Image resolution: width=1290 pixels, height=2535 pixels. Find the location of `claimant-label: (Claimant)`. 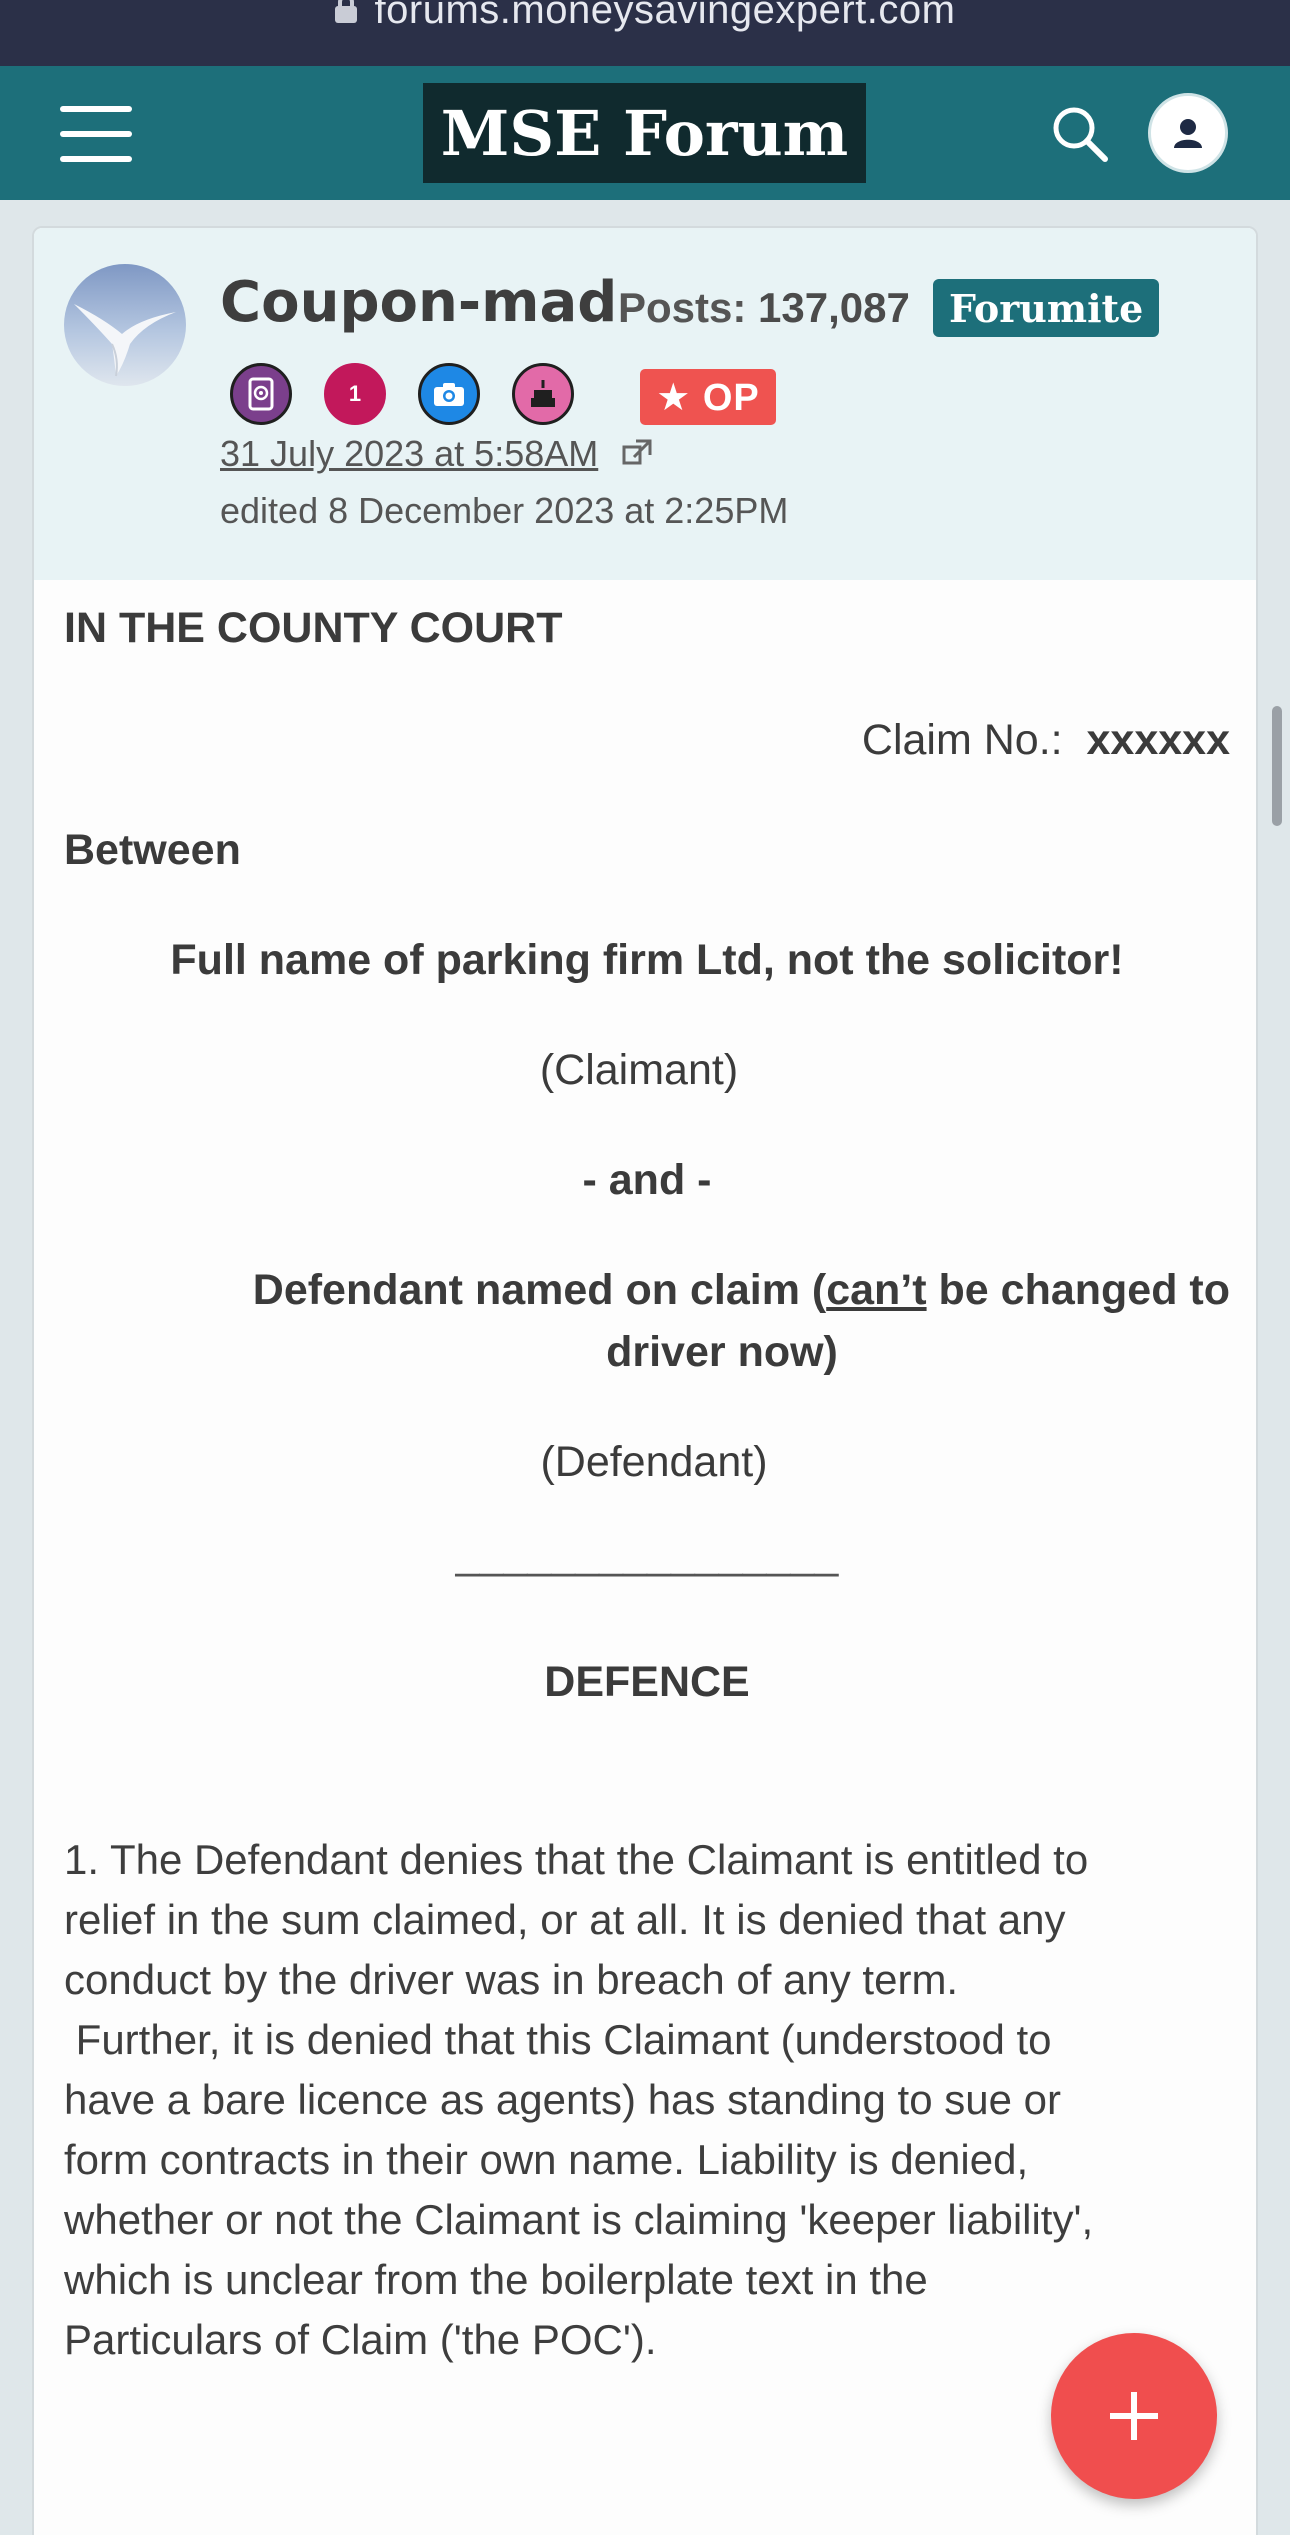

claimant-label: (Claimant) is located at coordinates (639, 1070).